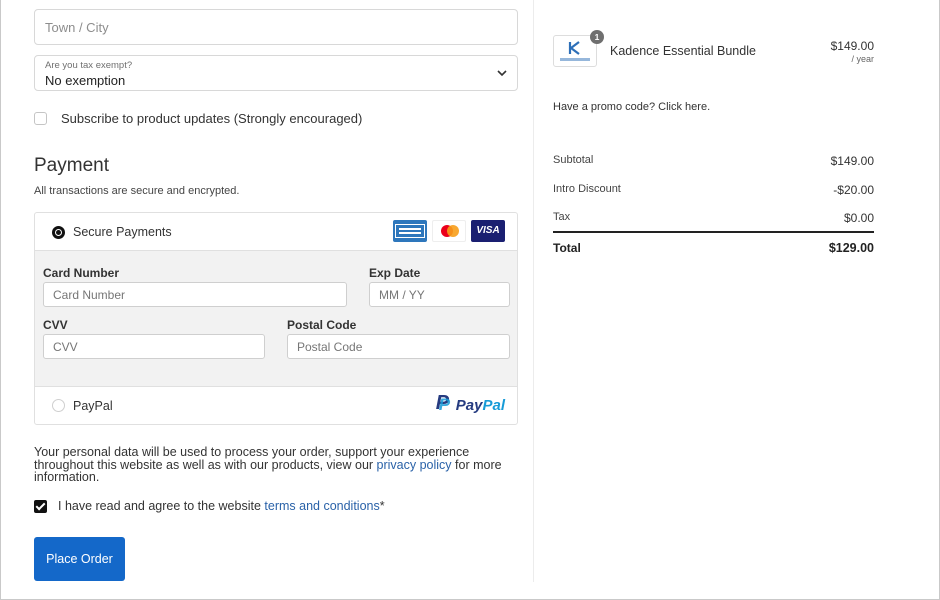 The height and width of the screenshot is (600, 940). I want to click on postal-code-label: Postal Code, so click(322, 325).